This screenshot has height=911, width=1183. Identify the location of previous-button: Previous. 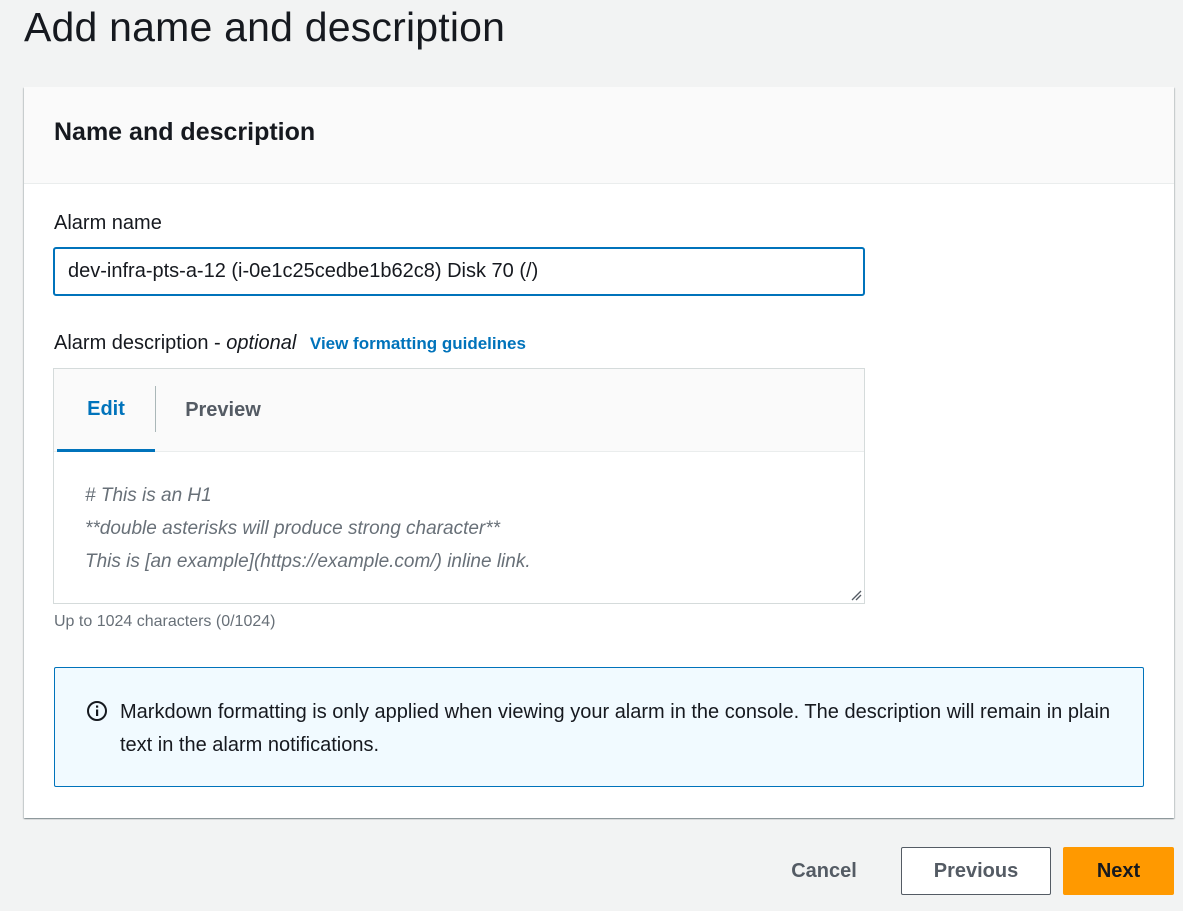
(976, 871).